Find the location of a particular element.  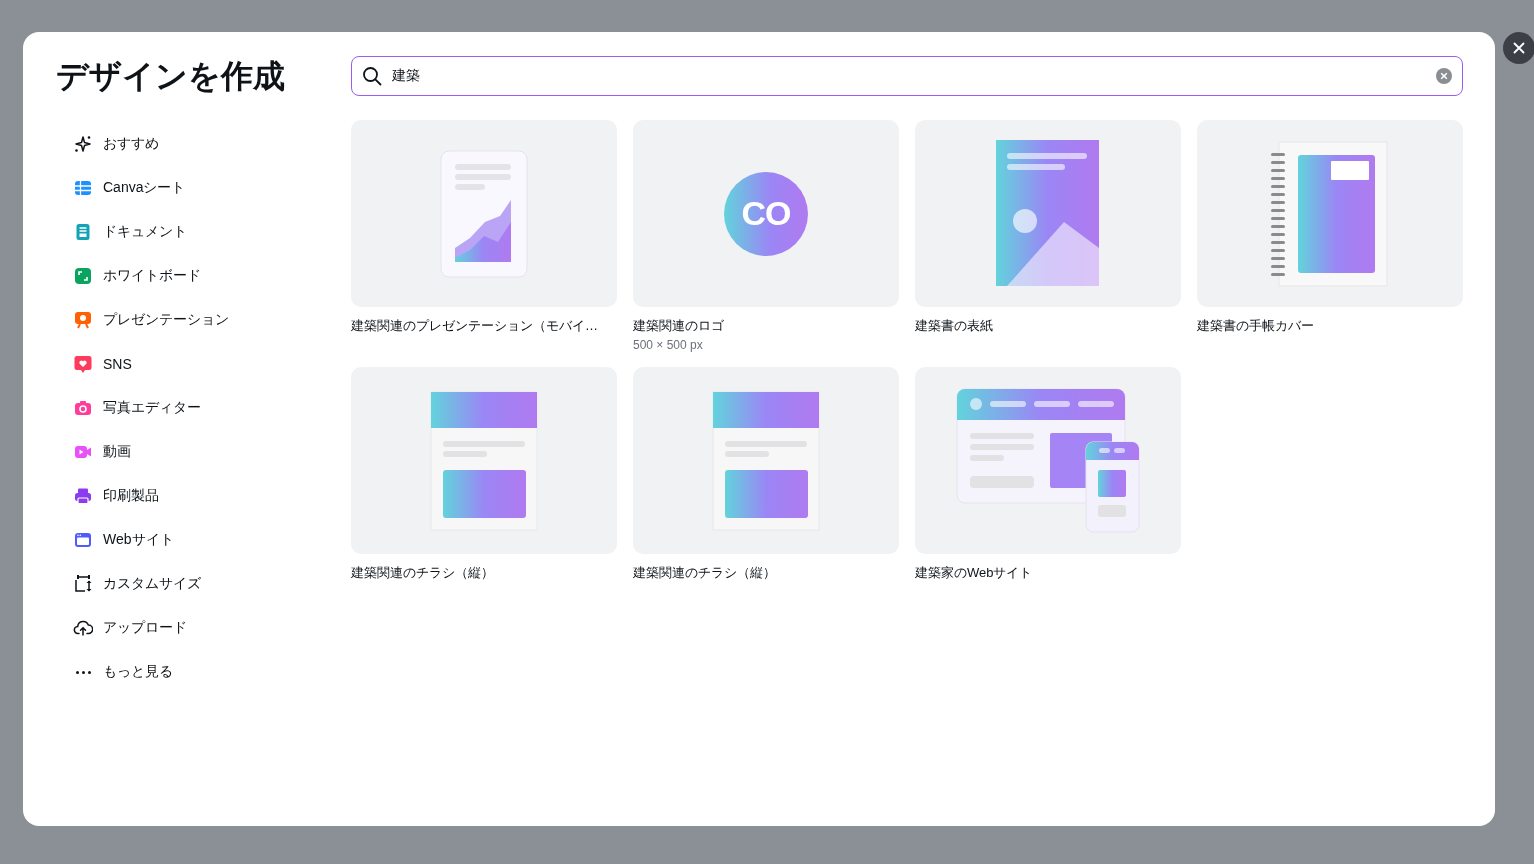

search-input: 建築 is located at coordinates (909, 76).